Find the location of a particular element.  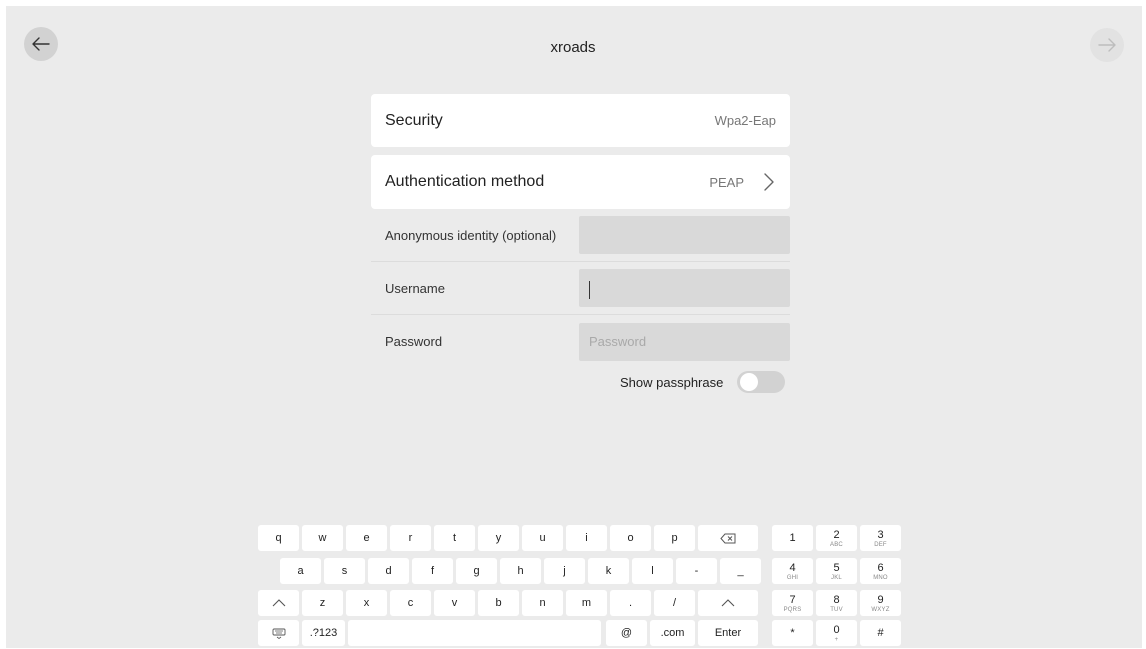

key-label: a is located at coordinates (300, 571).